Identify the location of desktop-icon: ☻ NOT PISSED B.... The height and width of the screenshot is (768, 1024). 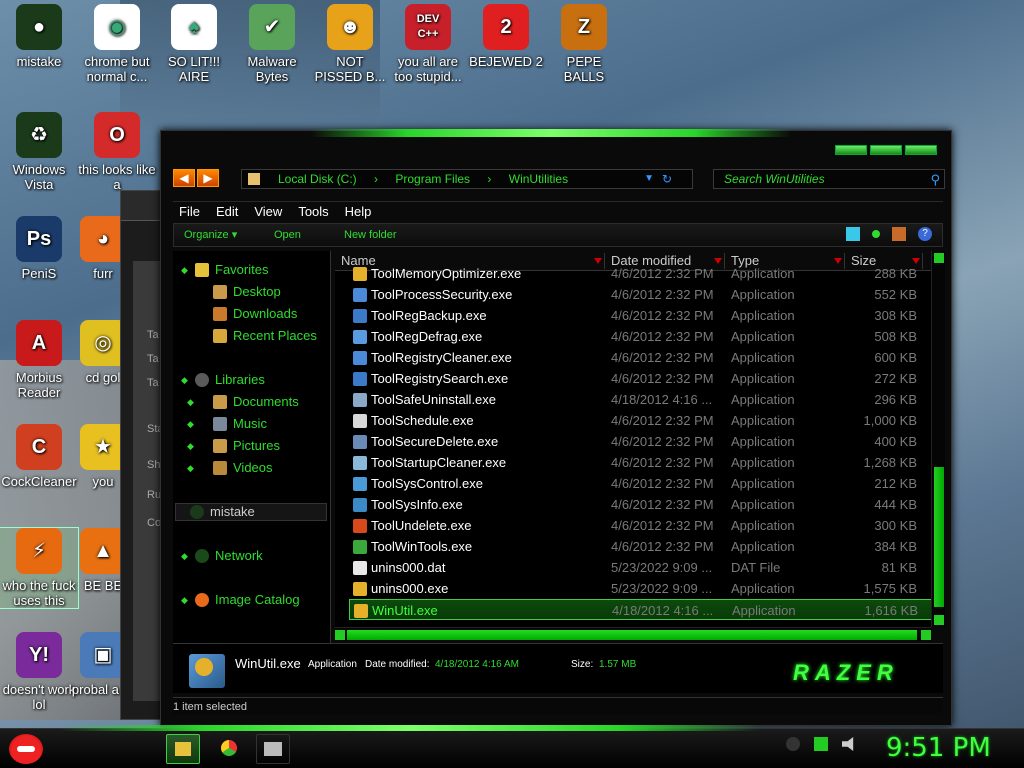
(350, 44).